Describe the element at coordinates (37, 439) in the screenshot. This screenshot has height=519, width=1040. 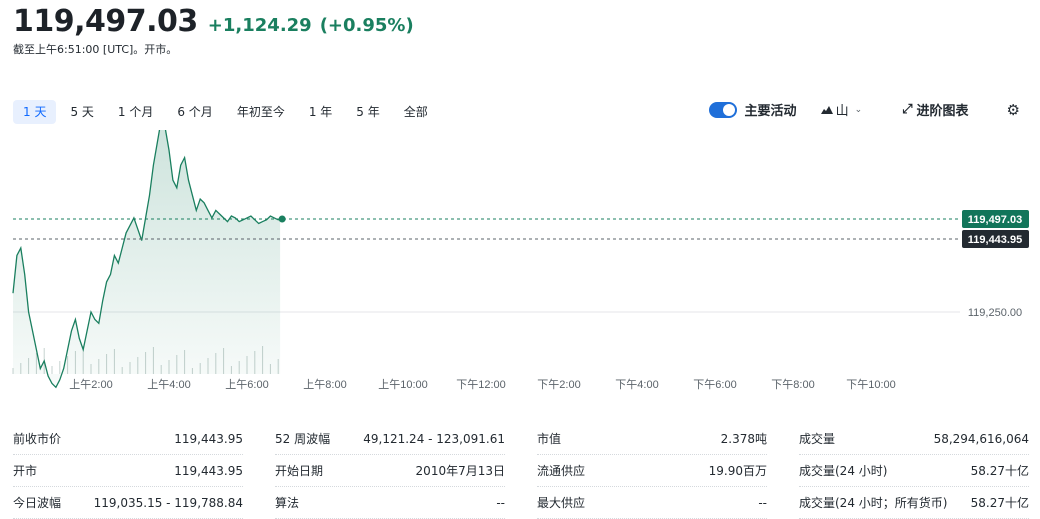
I see `stat-label: 前收市价` at that location.